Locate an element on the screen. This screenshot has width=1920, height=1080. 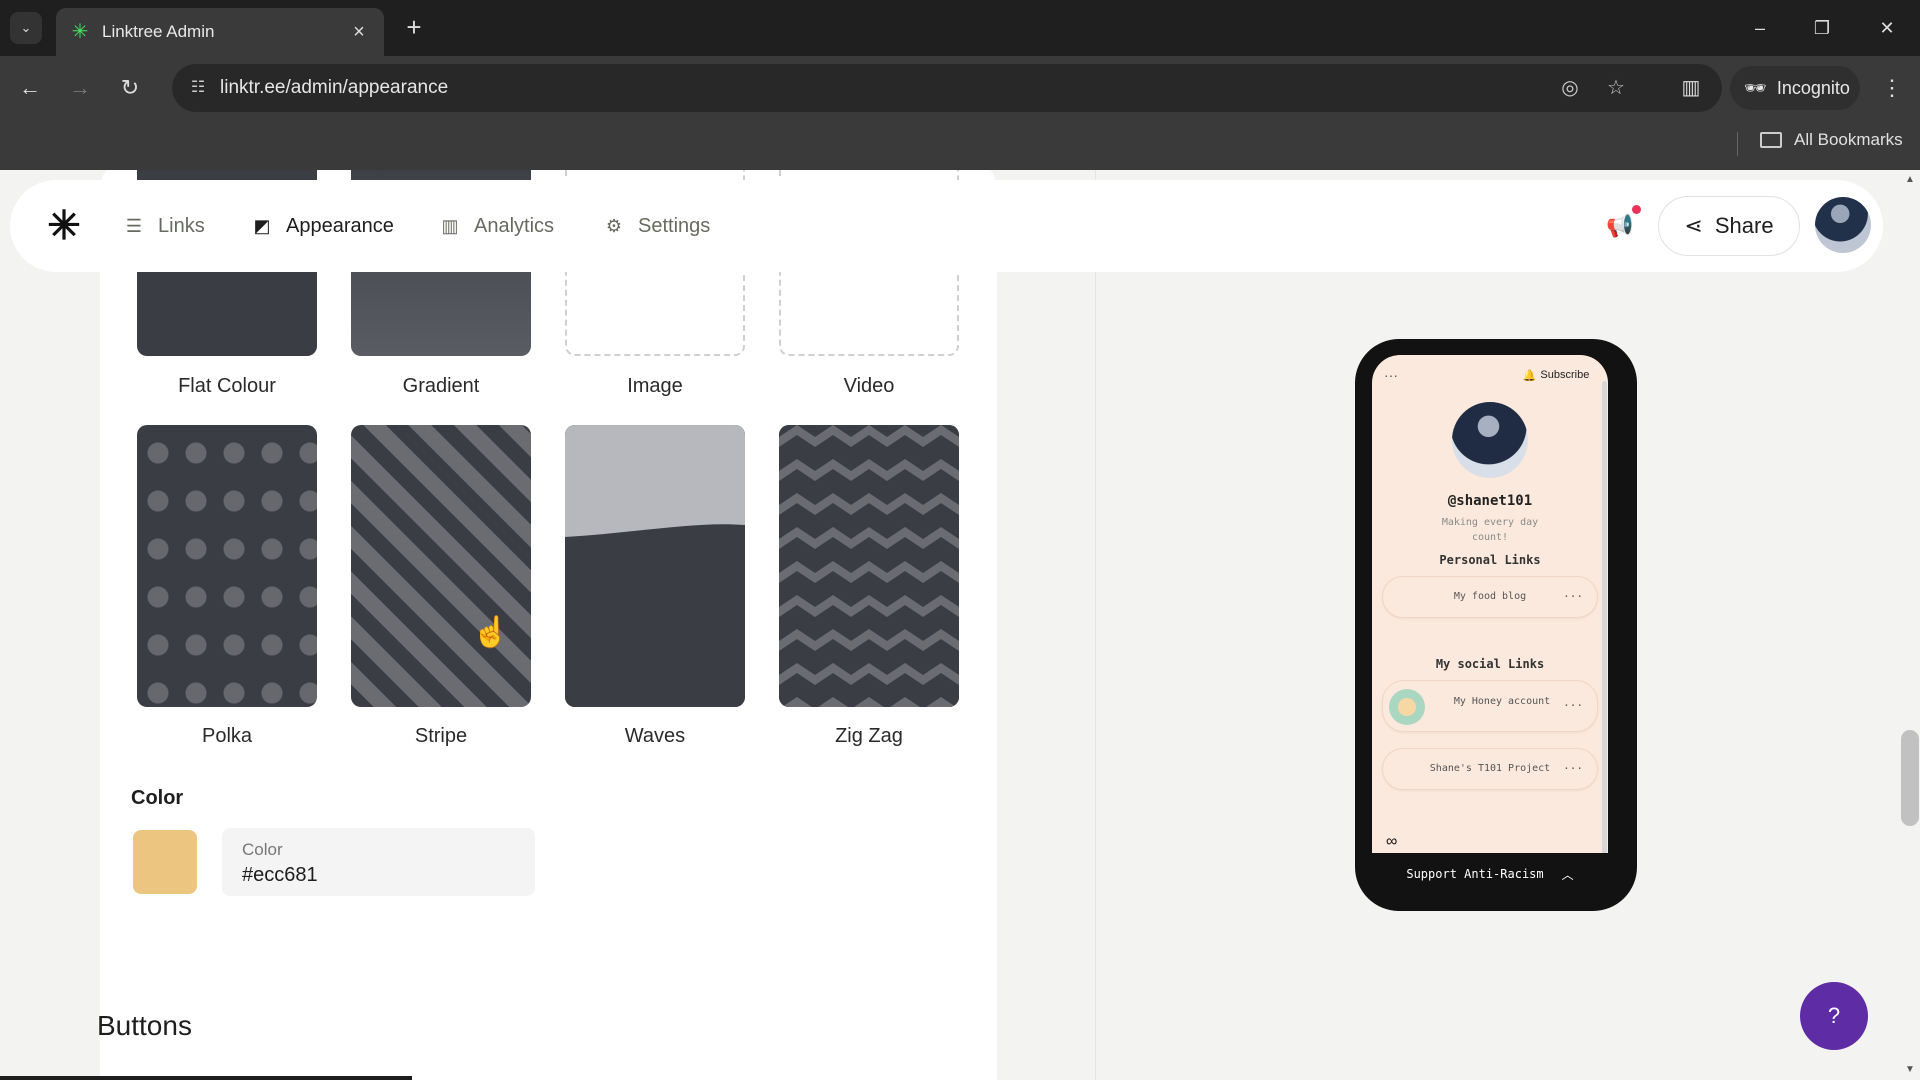
incognito-label: Incognito is located at coordinates (1813, 87).